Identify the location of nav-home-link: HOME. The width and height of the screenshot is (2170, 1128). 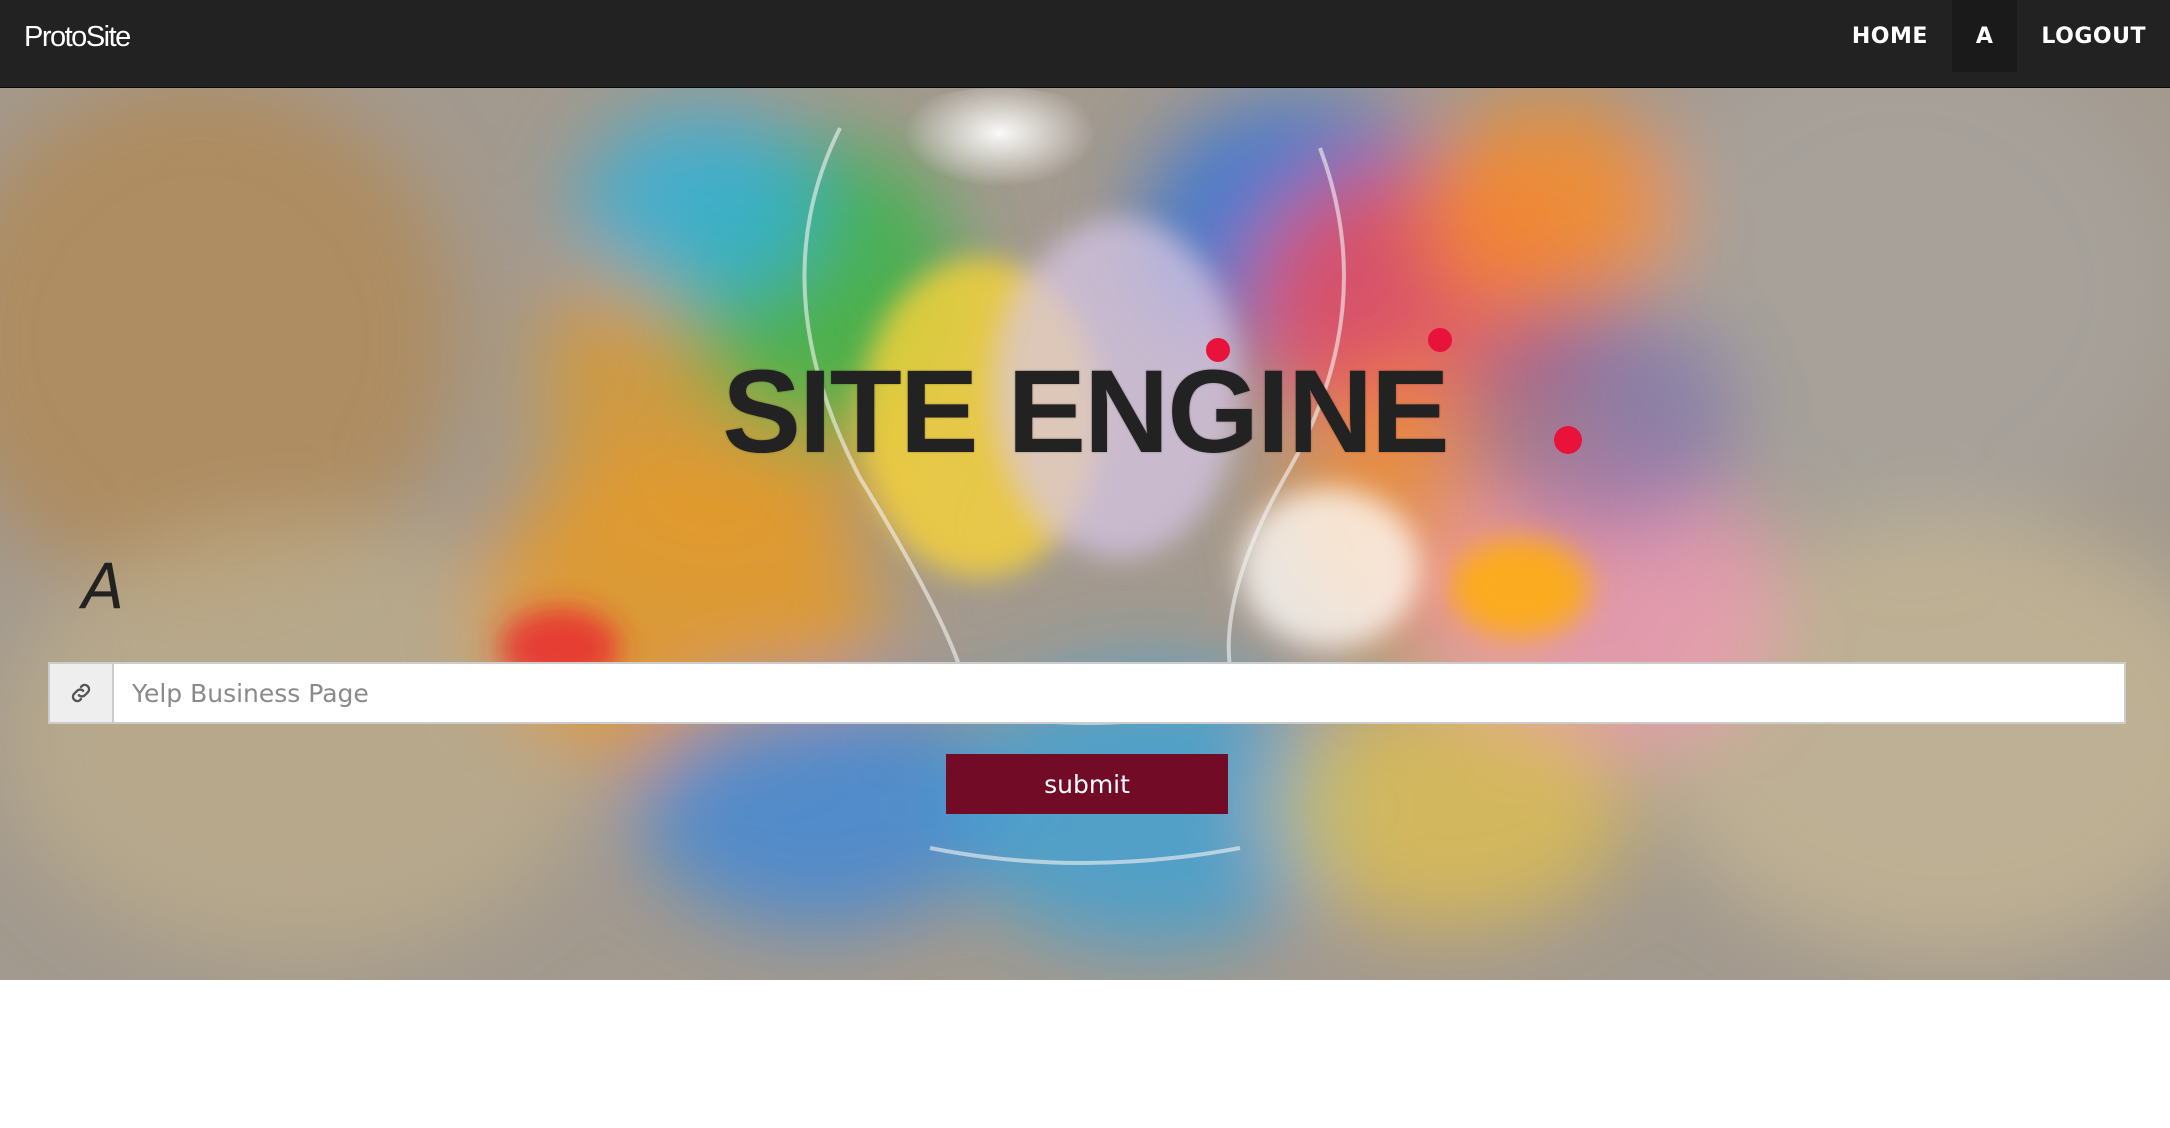
(1890, 36).